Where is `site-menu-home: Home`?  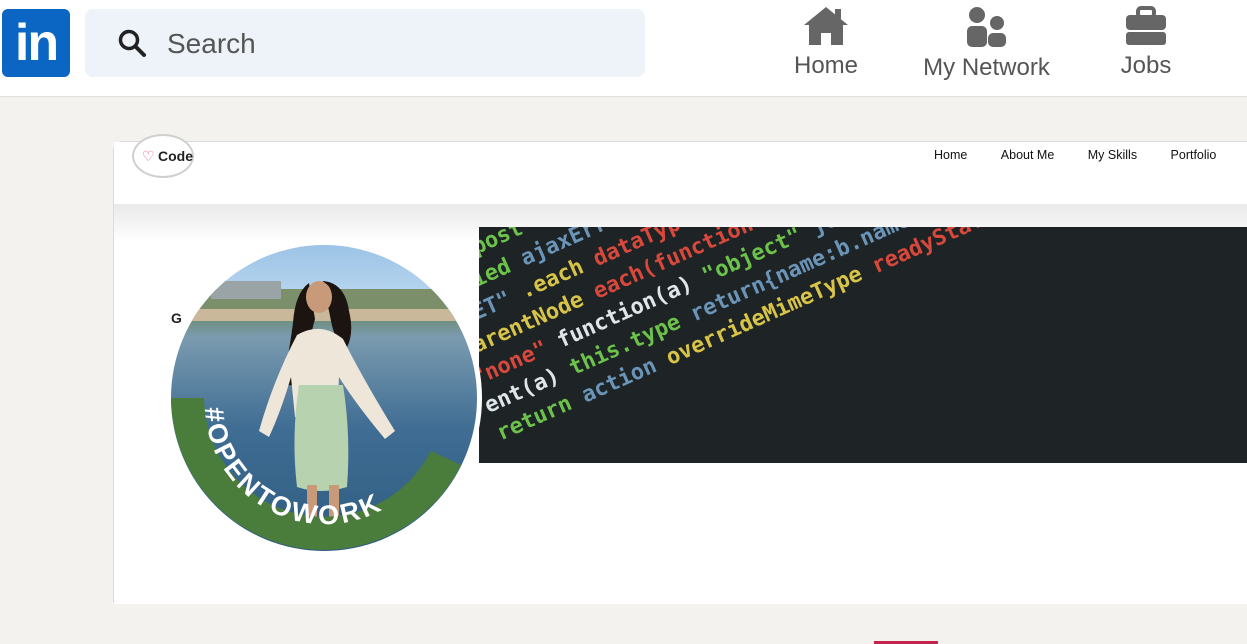 site-menu-home: Home is located at coordinates (950, 155).